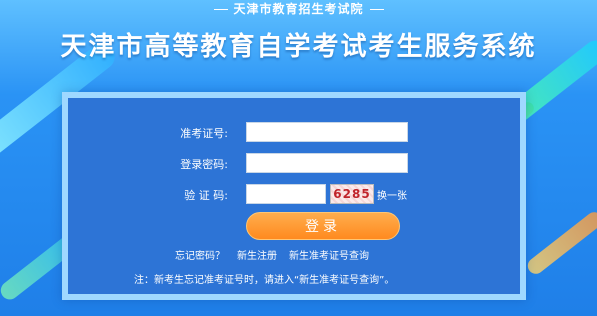 Image resolution: width=597 pixels, height=316 pixels. Describe the element at coordinates (298, 47) in the screenshot. I see `page-title: 天津市高等教育自学考试考生服务系统` at that location.